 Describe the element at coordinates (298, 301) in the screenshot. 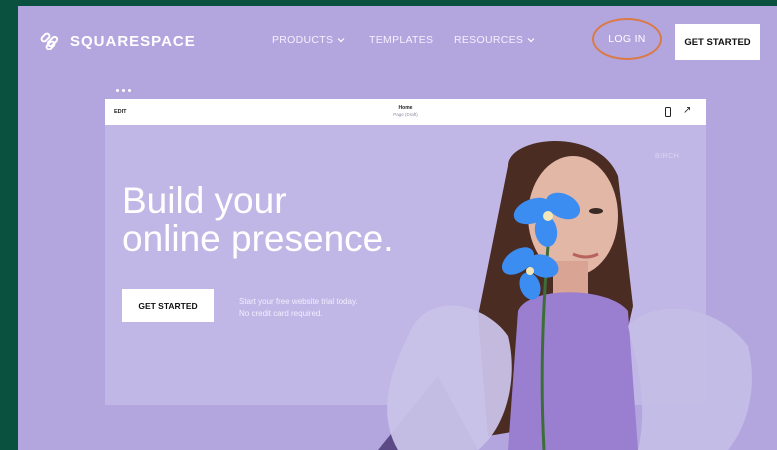

I see `hero-note-line1: Start your free website trial today.` at that location.